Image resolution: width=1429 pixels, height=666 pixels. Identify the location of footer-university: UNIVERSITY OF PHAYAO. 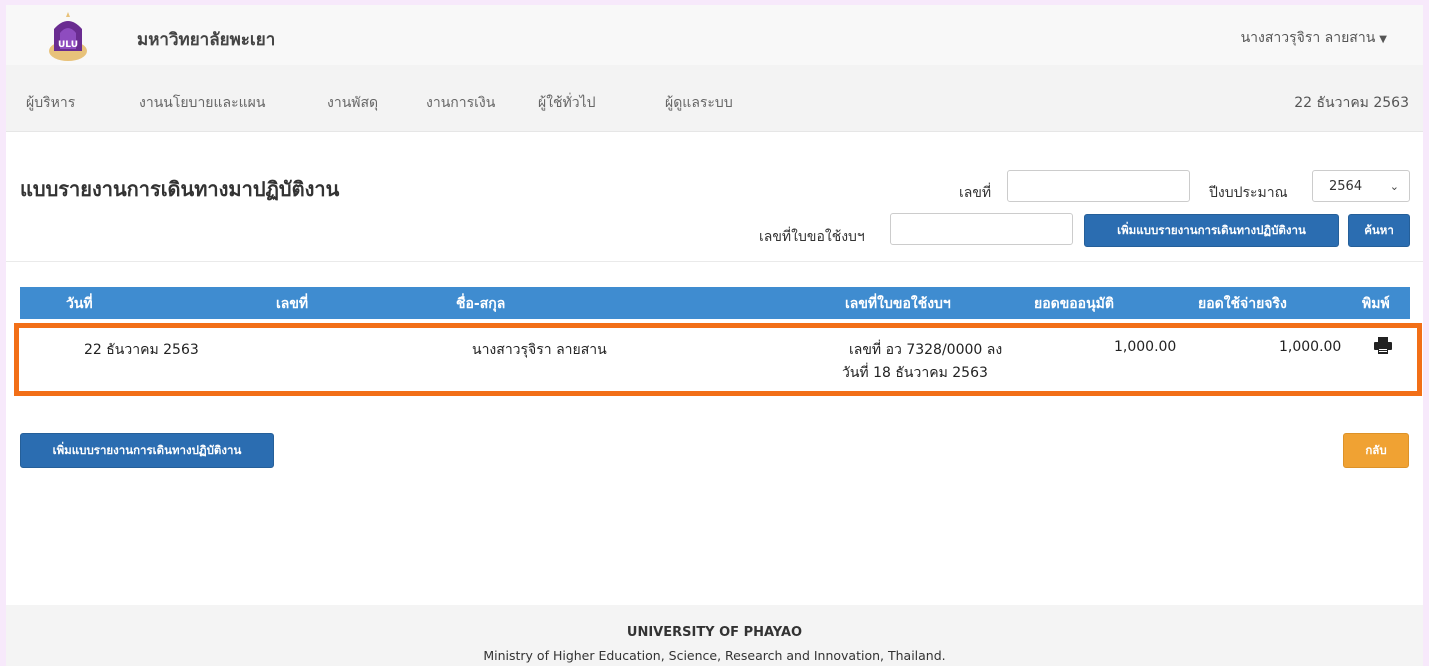
(714, 632).